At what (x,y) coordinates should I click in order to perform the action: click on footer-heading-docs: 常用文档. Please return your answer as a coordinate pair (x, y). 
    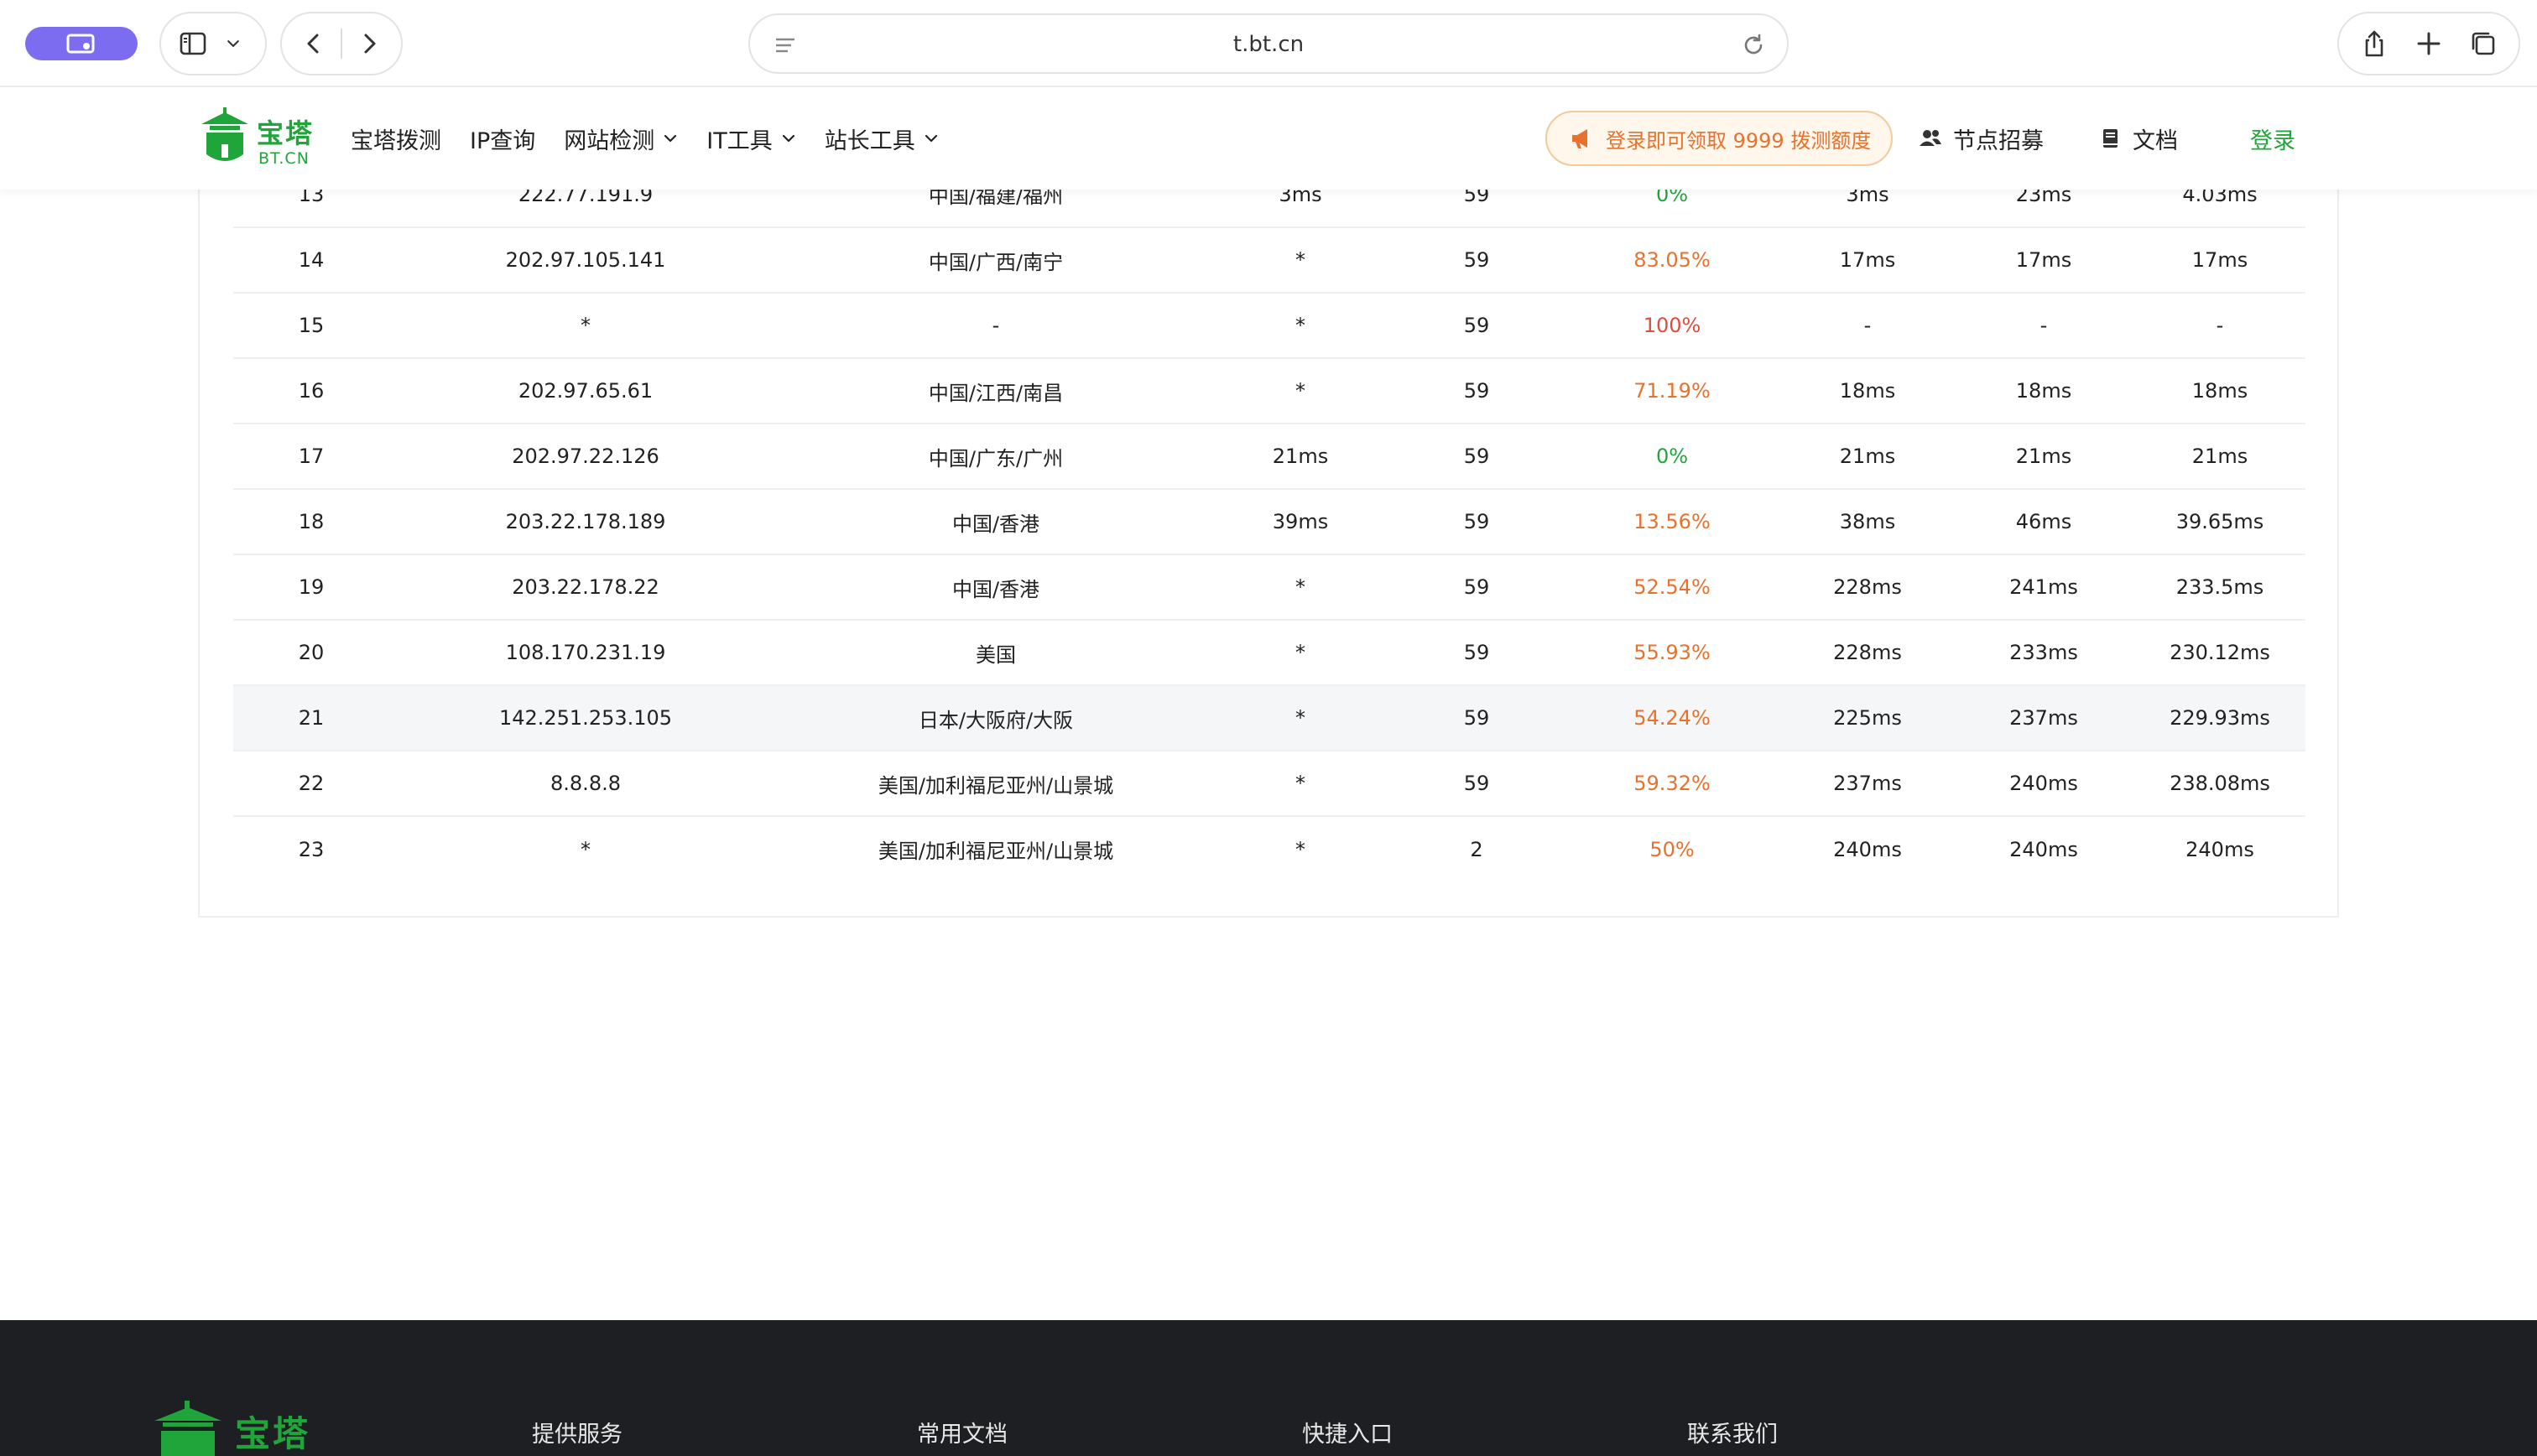
    Looking at the image, I should click on (962, 1435).